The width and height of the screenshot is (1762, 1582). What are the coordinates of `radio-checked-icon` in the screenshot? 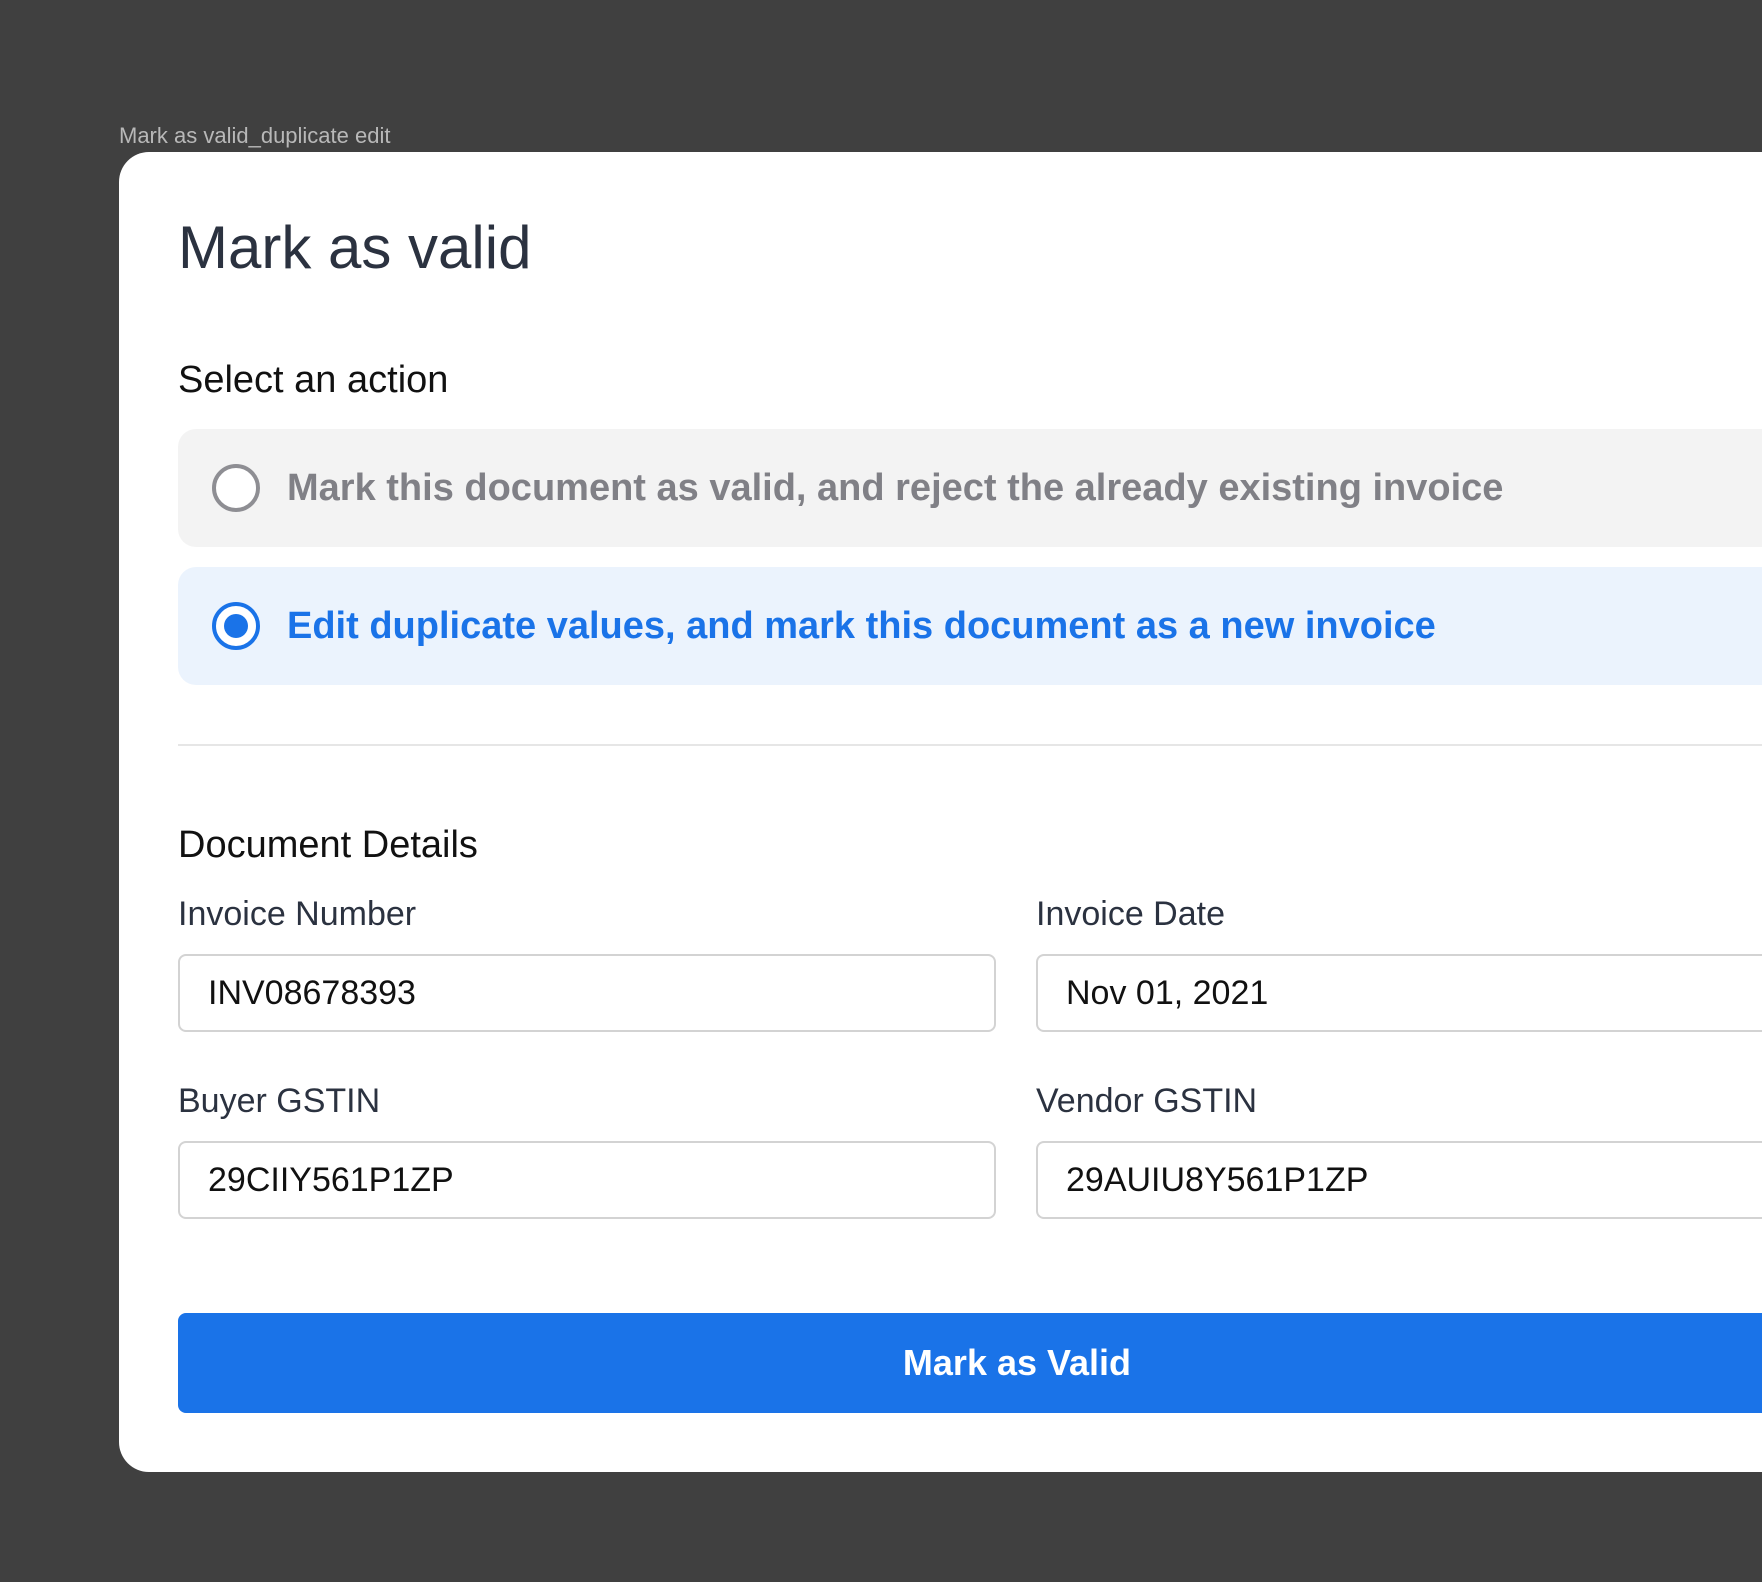 It's located at (236, 626).